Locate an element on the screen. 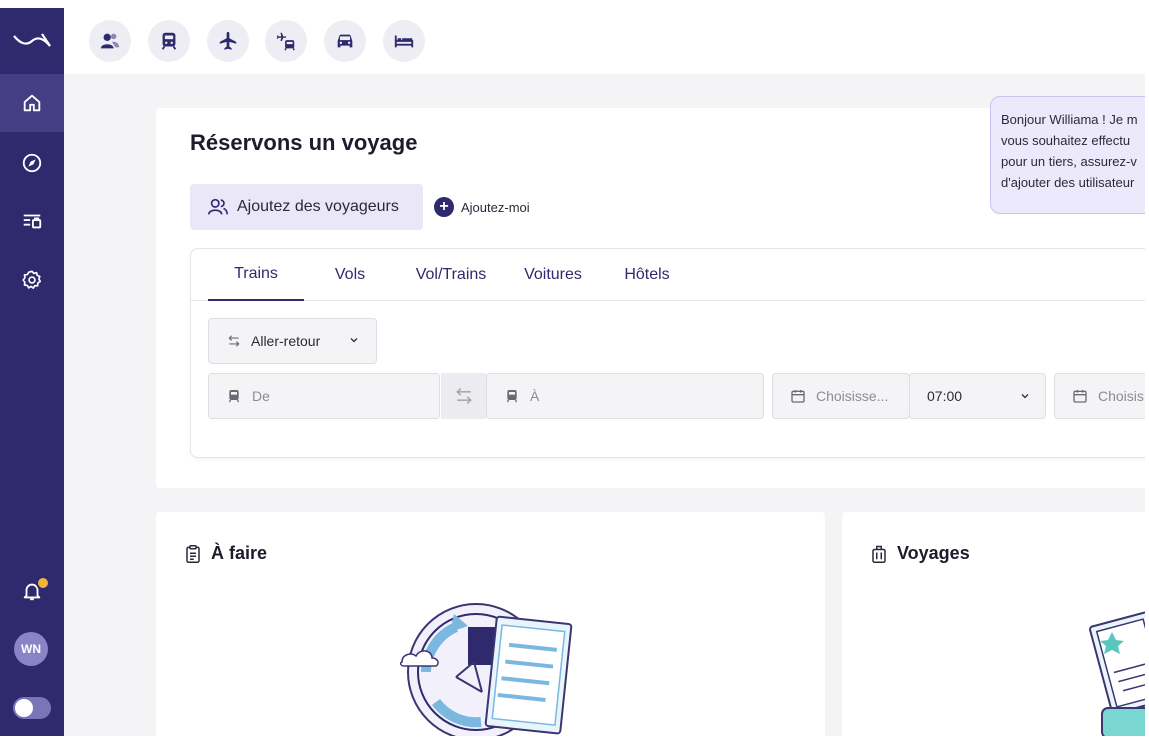 The image size is (1149, 738). assistant-line: Bonjour Williama ! Je m is located at coordinates (1069, 119).